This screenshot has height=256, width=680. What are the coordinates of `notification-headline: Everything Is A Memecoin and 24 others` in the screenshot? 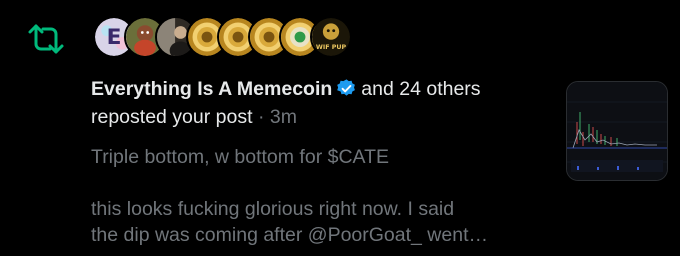 It's located at (326, 89).